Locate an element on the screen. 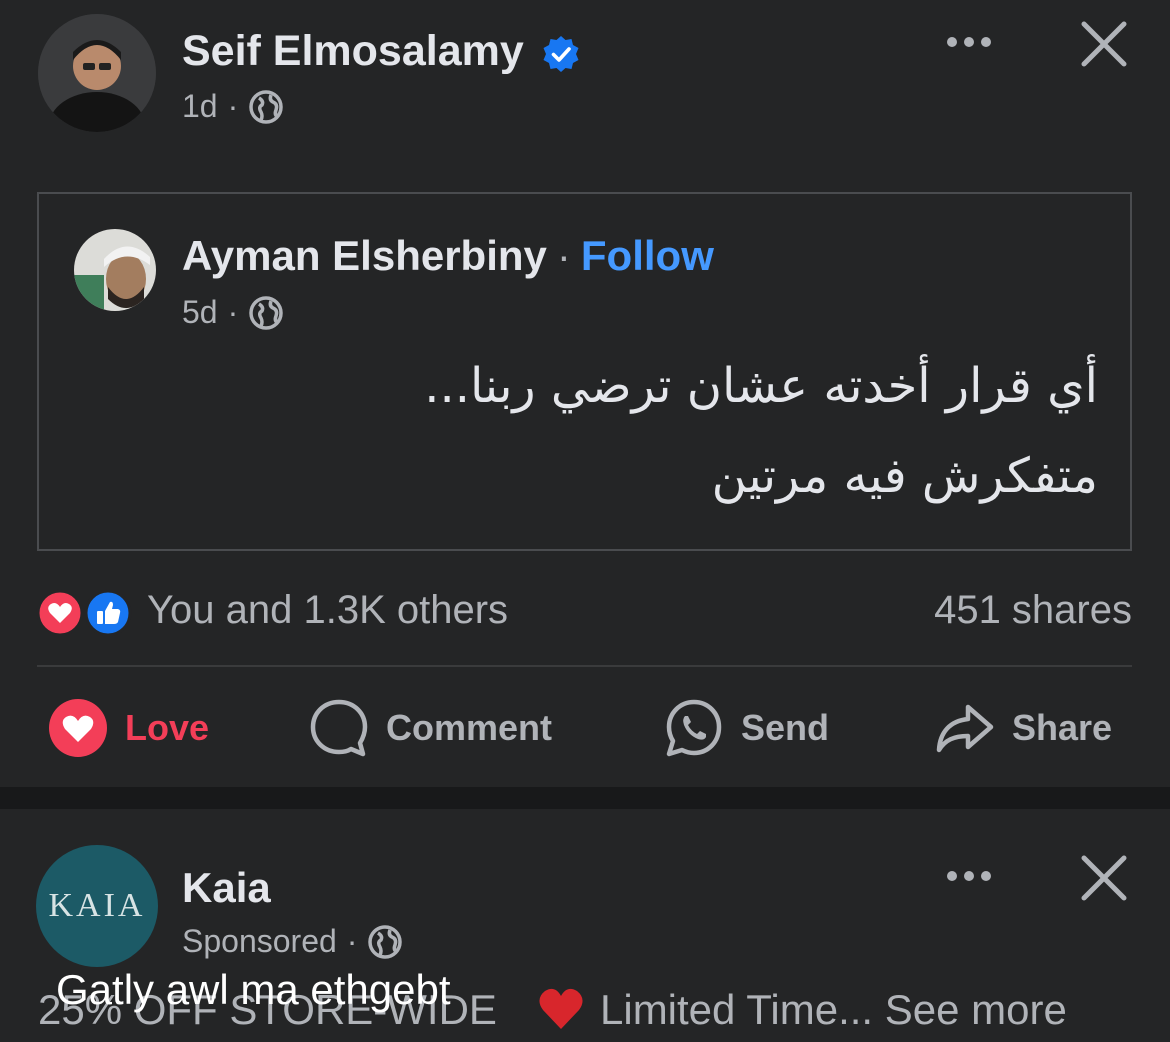 The image size is (1170, 1042). more-options-icon is located at coordinates (969, 42).